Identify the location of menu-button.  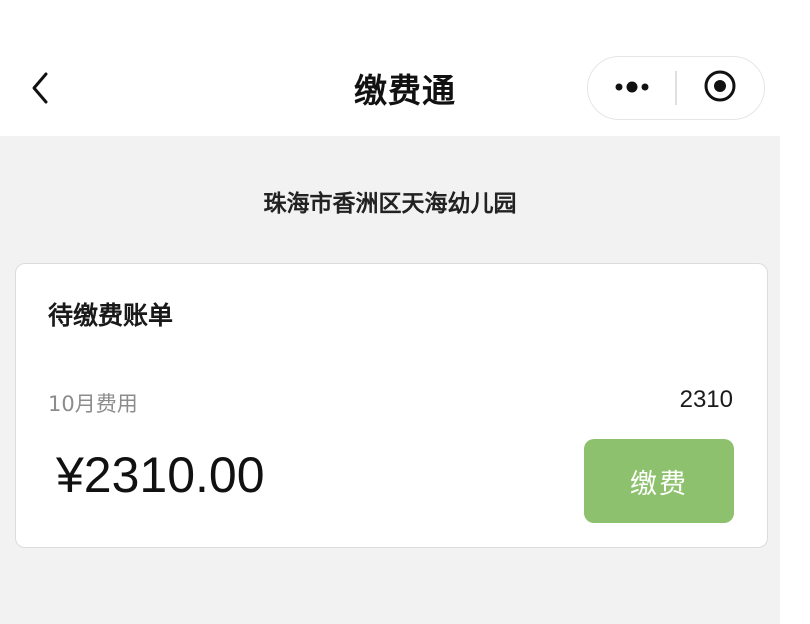
(631, 88).